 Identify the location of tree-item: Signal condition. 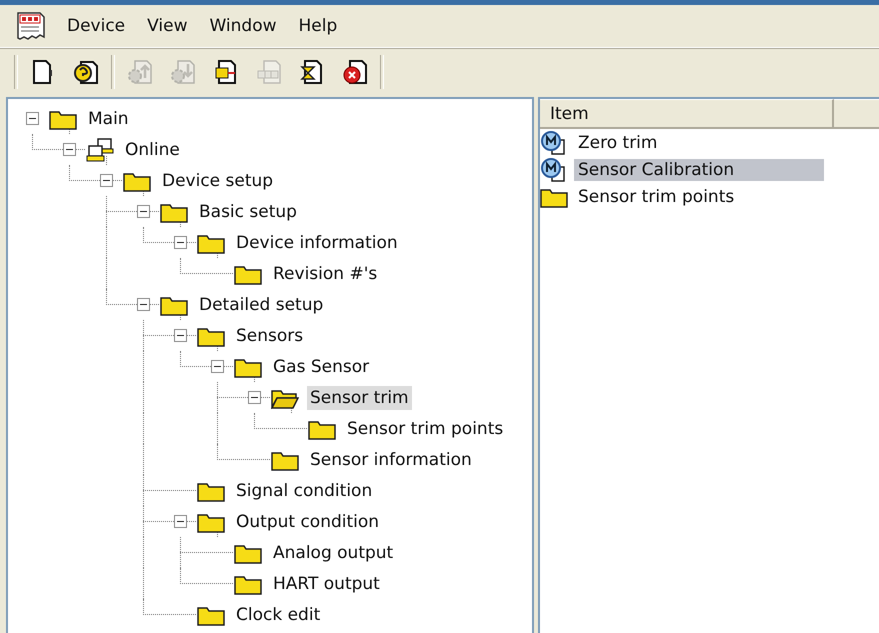
(304, 490).